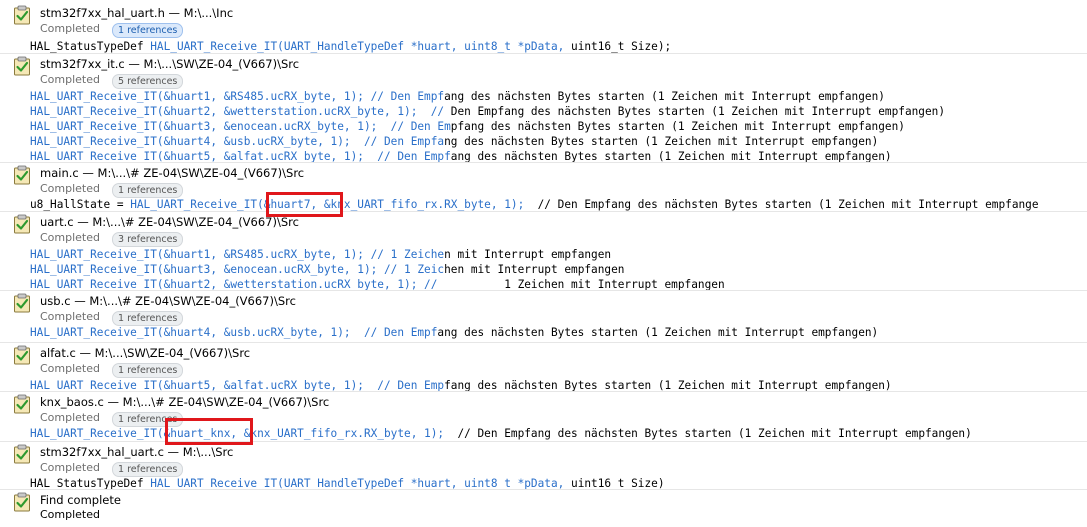 This screenshot has height=527, width=1087. Describe the element at coordinates (621, 46) in the screenshot. I see `code-suffix-text: uint16_t Size);` at that location.